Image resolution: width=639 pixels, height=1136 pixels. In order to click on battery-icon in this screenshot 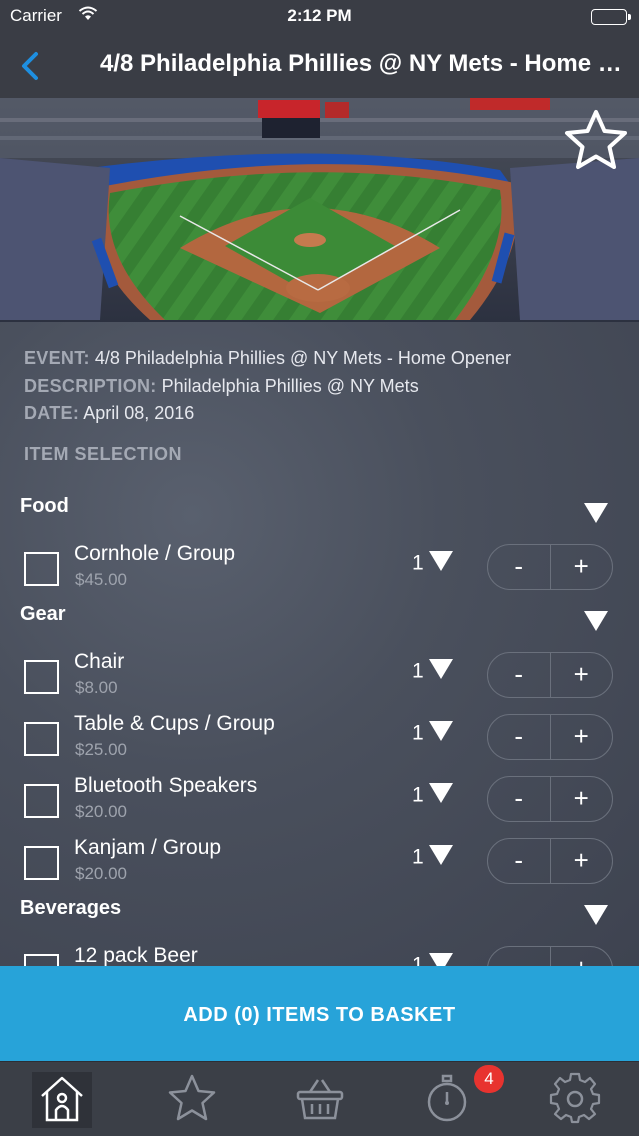, I will do `click(611, 17)`.